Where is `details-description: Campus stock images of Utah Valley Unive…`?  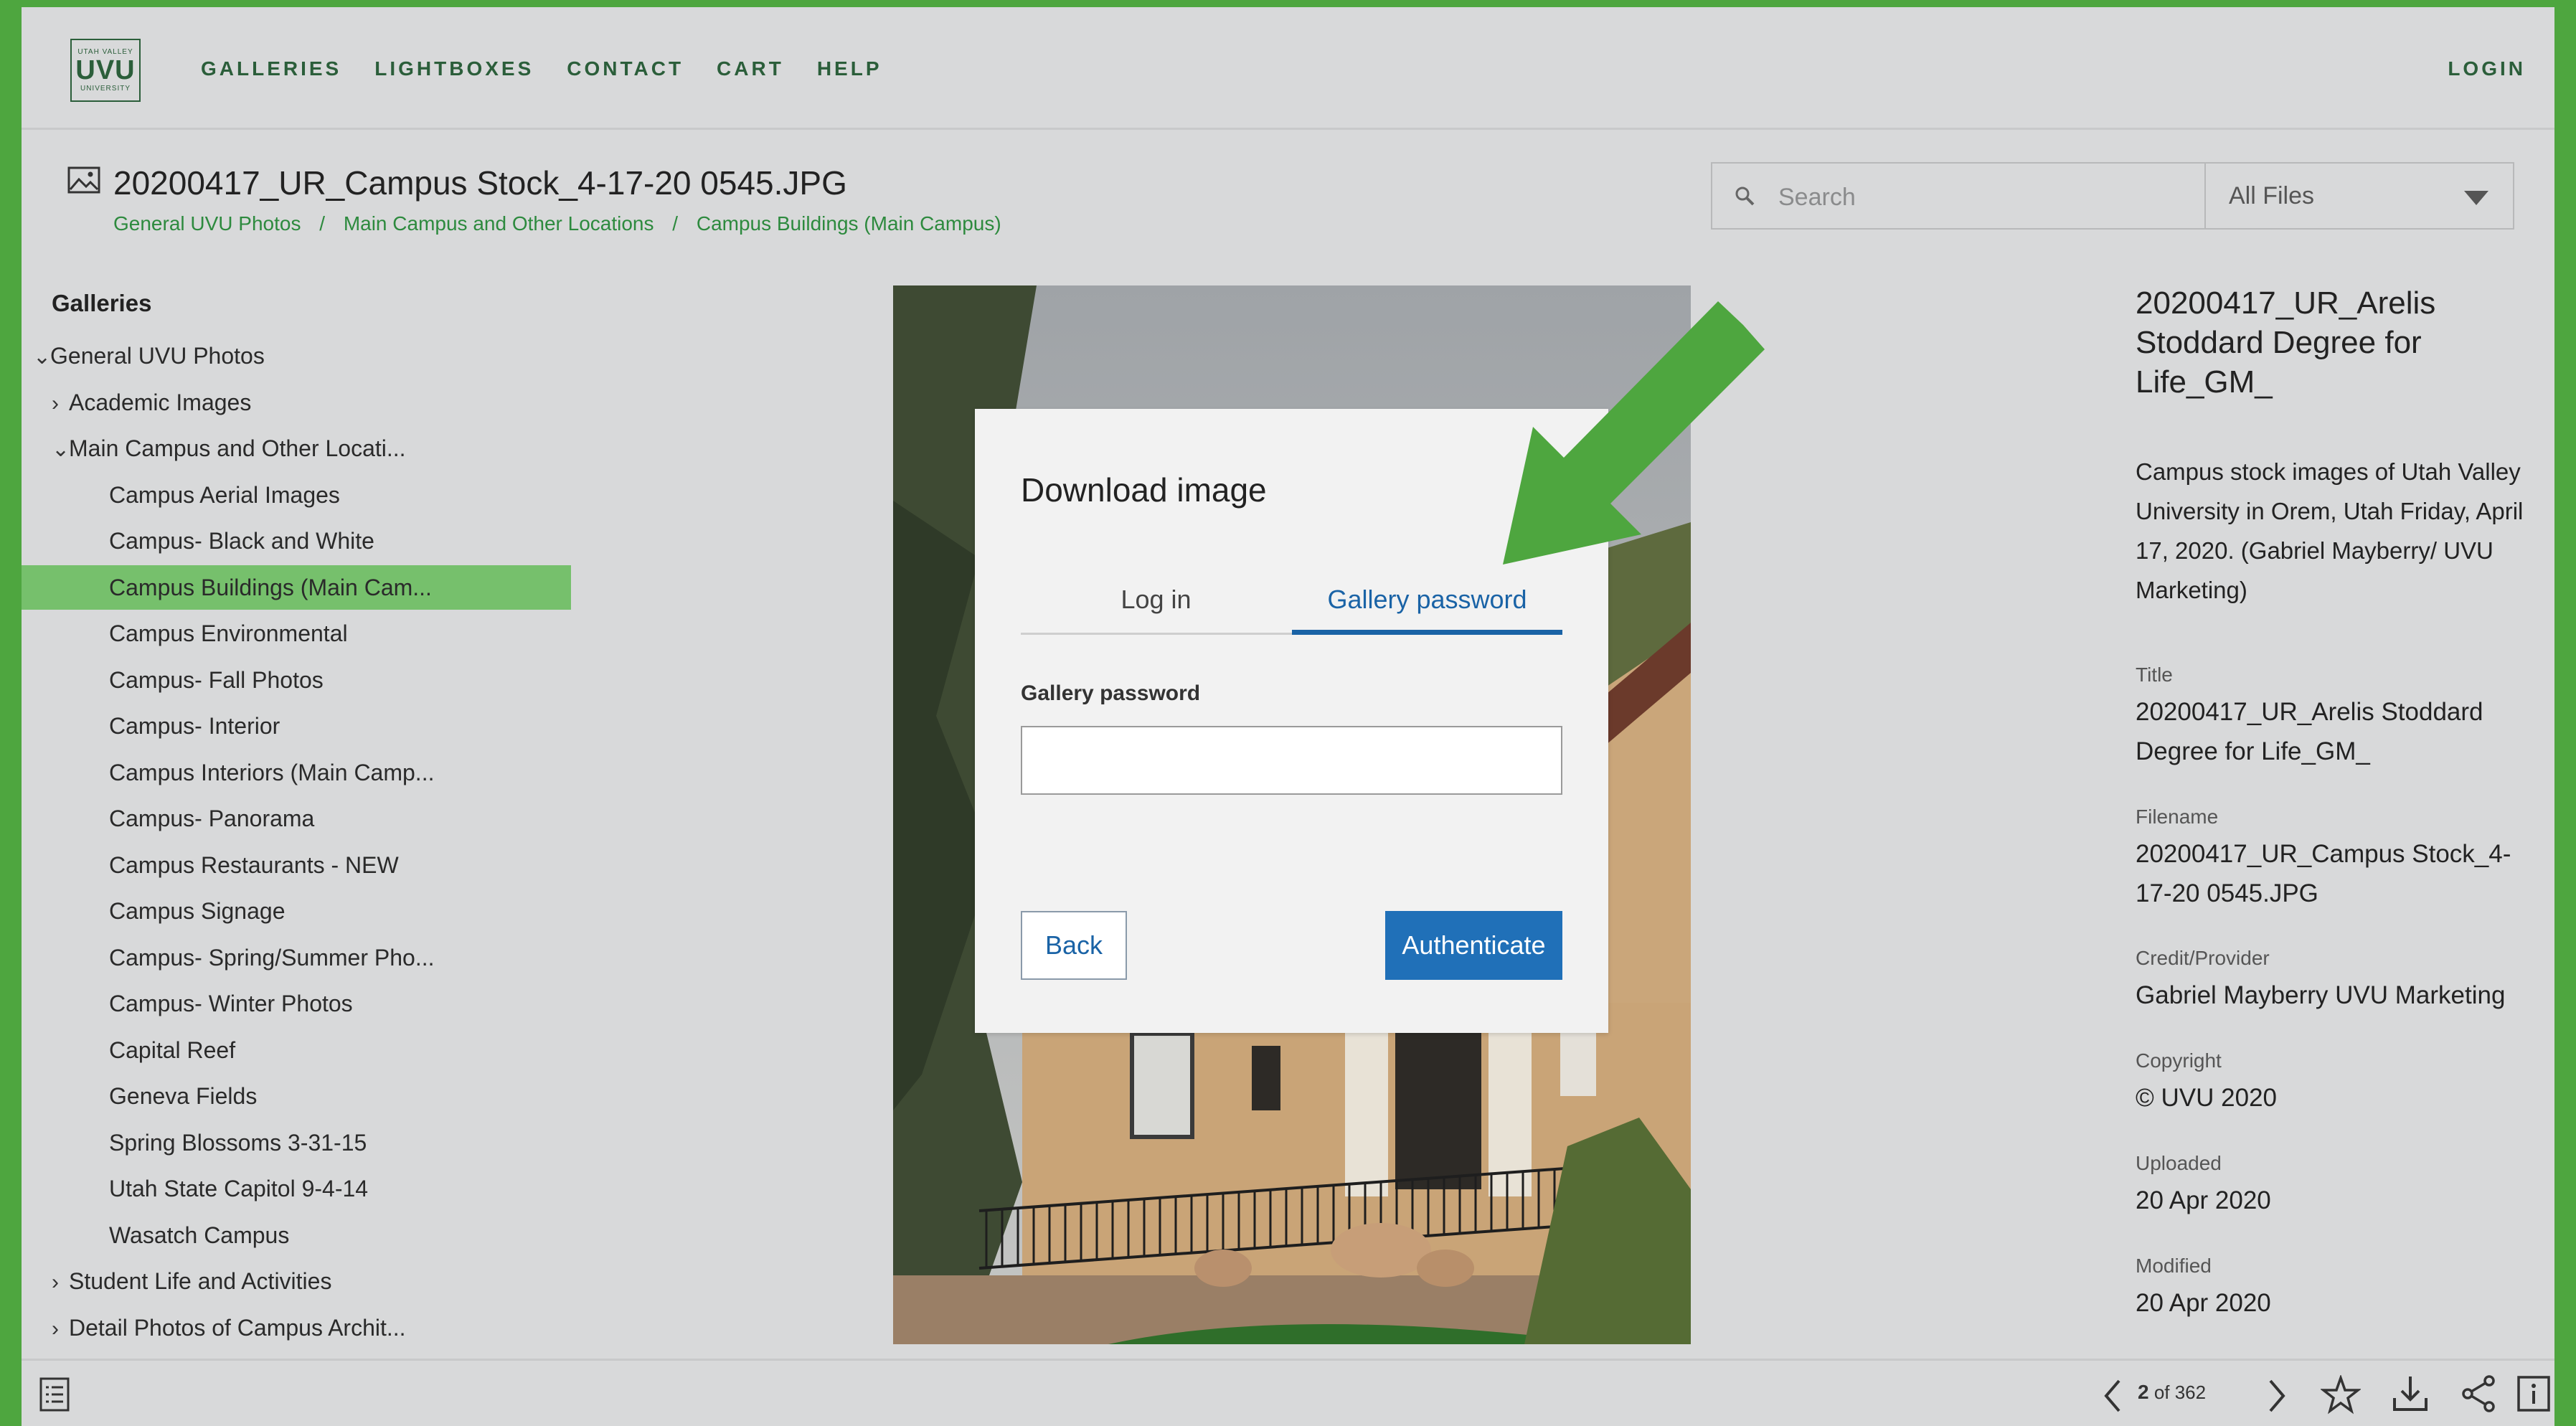
details-description: Campus stock images of Utah Valley Unive… is located at coordinates (2330, 530).